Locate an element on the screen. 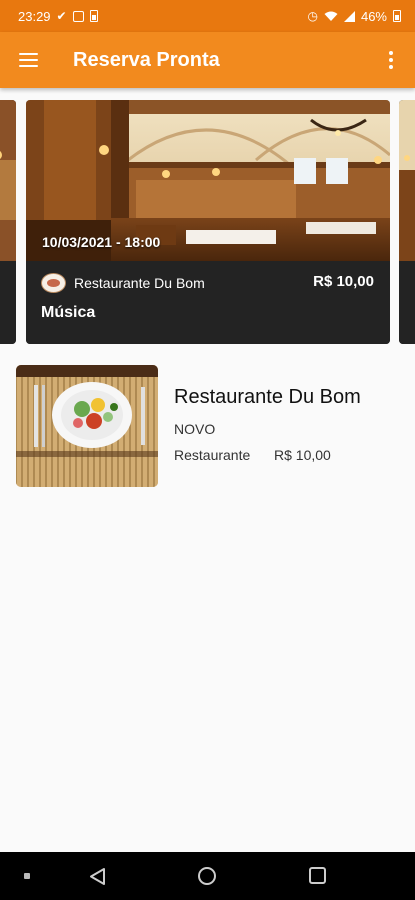 Image resolution: width=415 pixels, height=900 pixels. event-price: R$ 10,00 is located at coordinates (343, 281).